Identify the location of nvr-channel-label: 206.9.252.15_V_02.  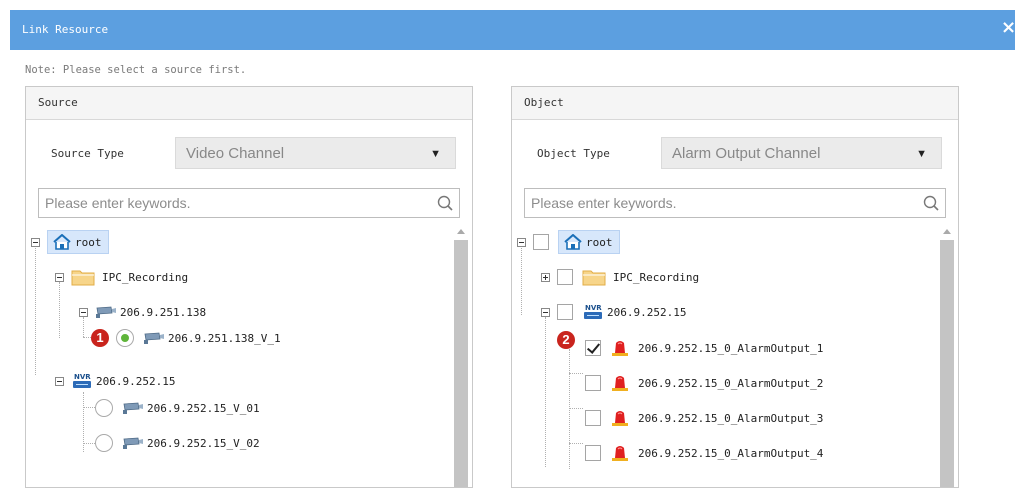
(203, 443).